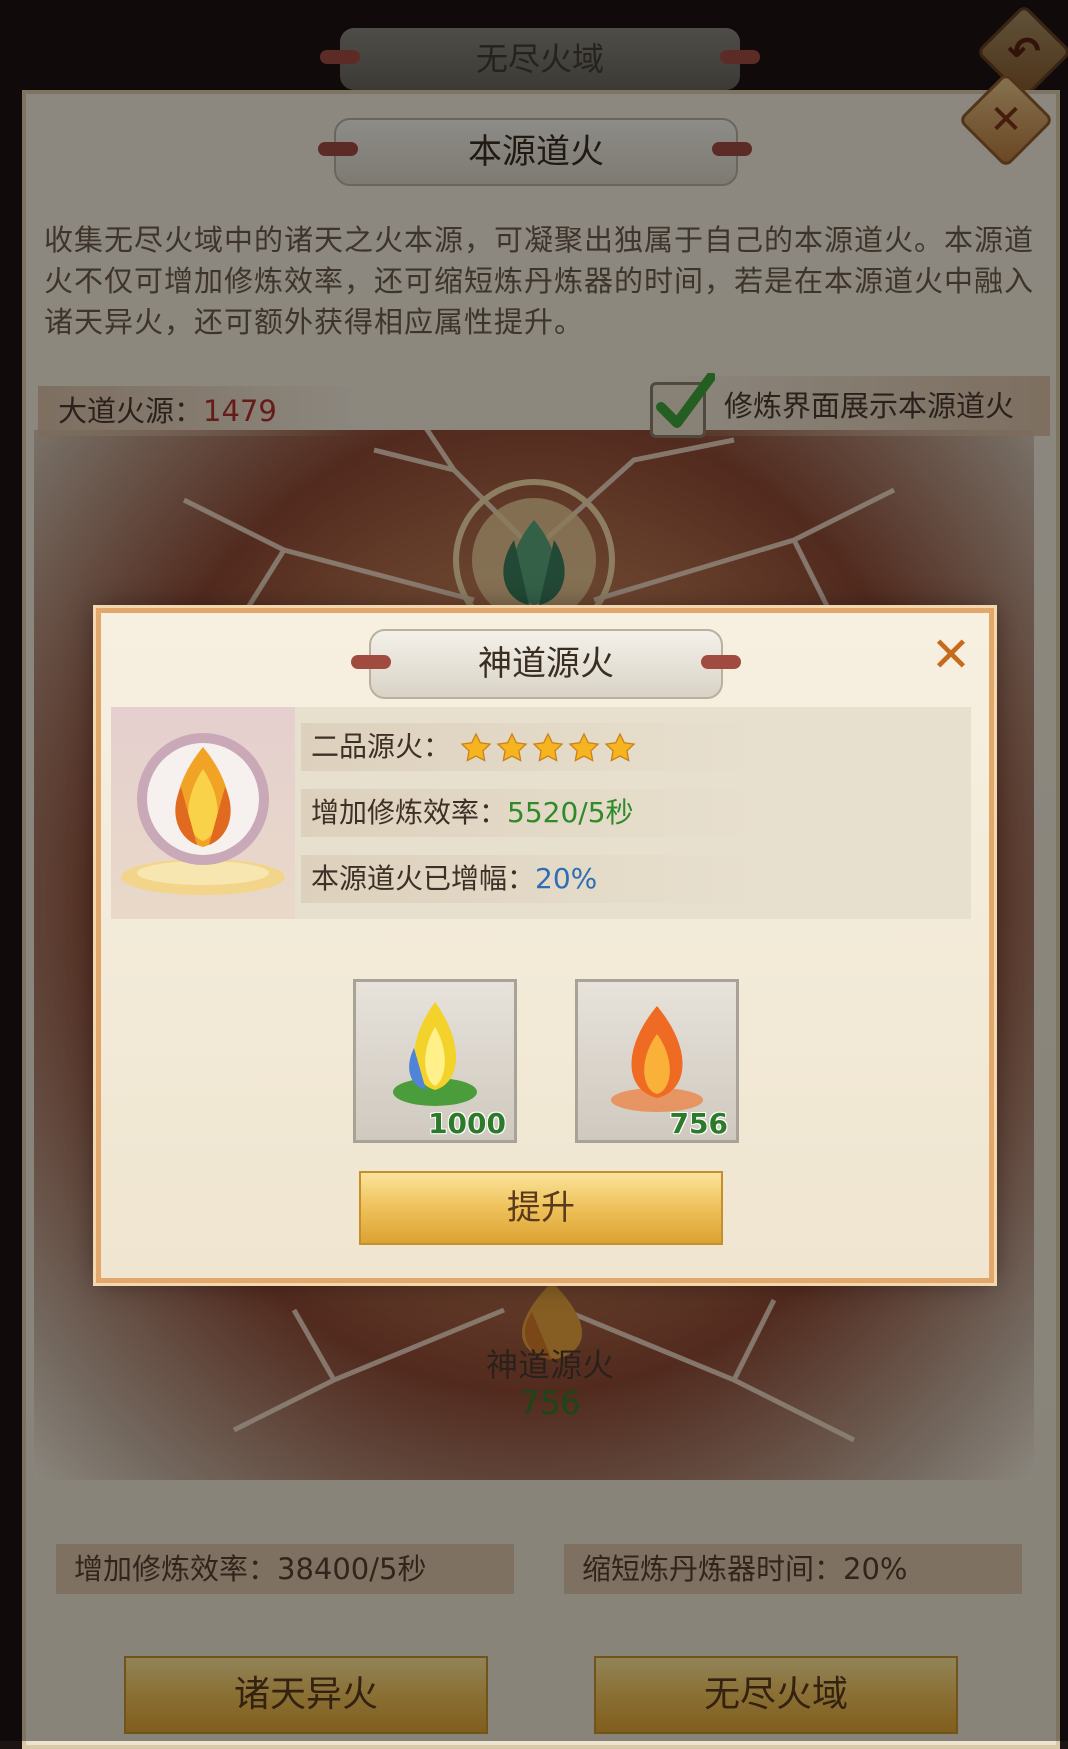 The image size is (1068, 1749). What do you see at coordinates (636, 879) in the screenshot?
I see `boost-row: 本源道火已增幅：20%` at bounding box center [636, 879].